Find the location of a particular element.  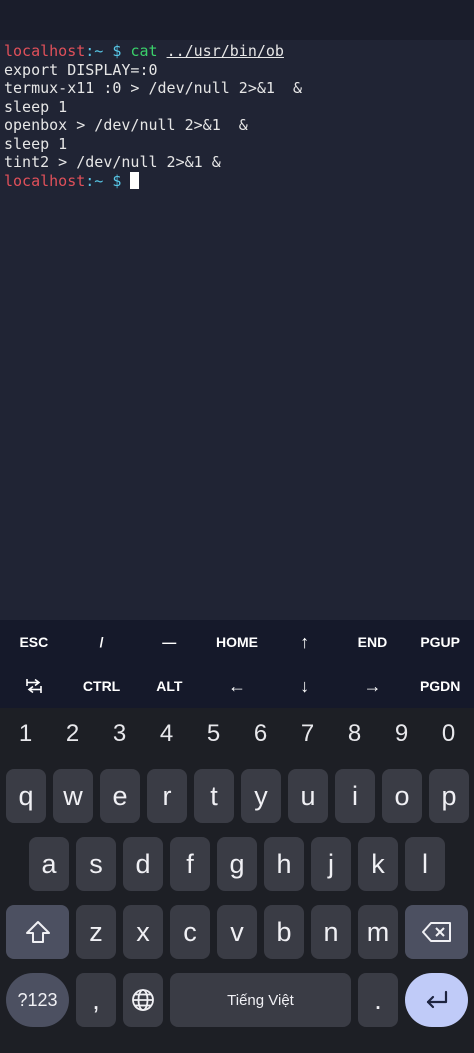

key-0: 0 is located at coordinates (448, 734).